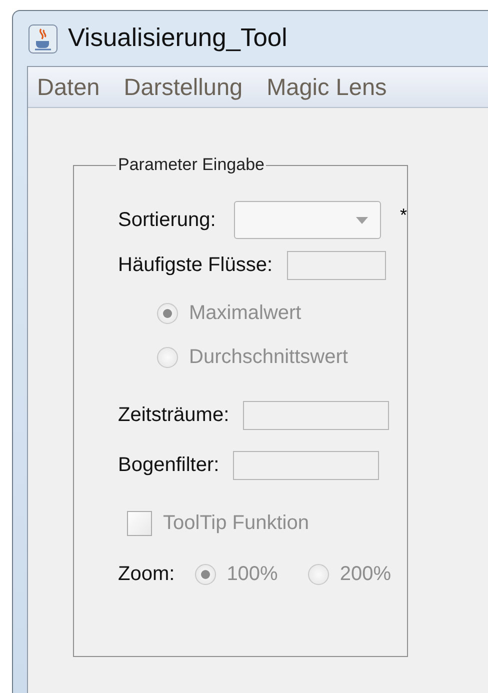 This screenshot has height=693, width=488. I want to click on radio-label: Durchschnittswert, so click(268, 357).